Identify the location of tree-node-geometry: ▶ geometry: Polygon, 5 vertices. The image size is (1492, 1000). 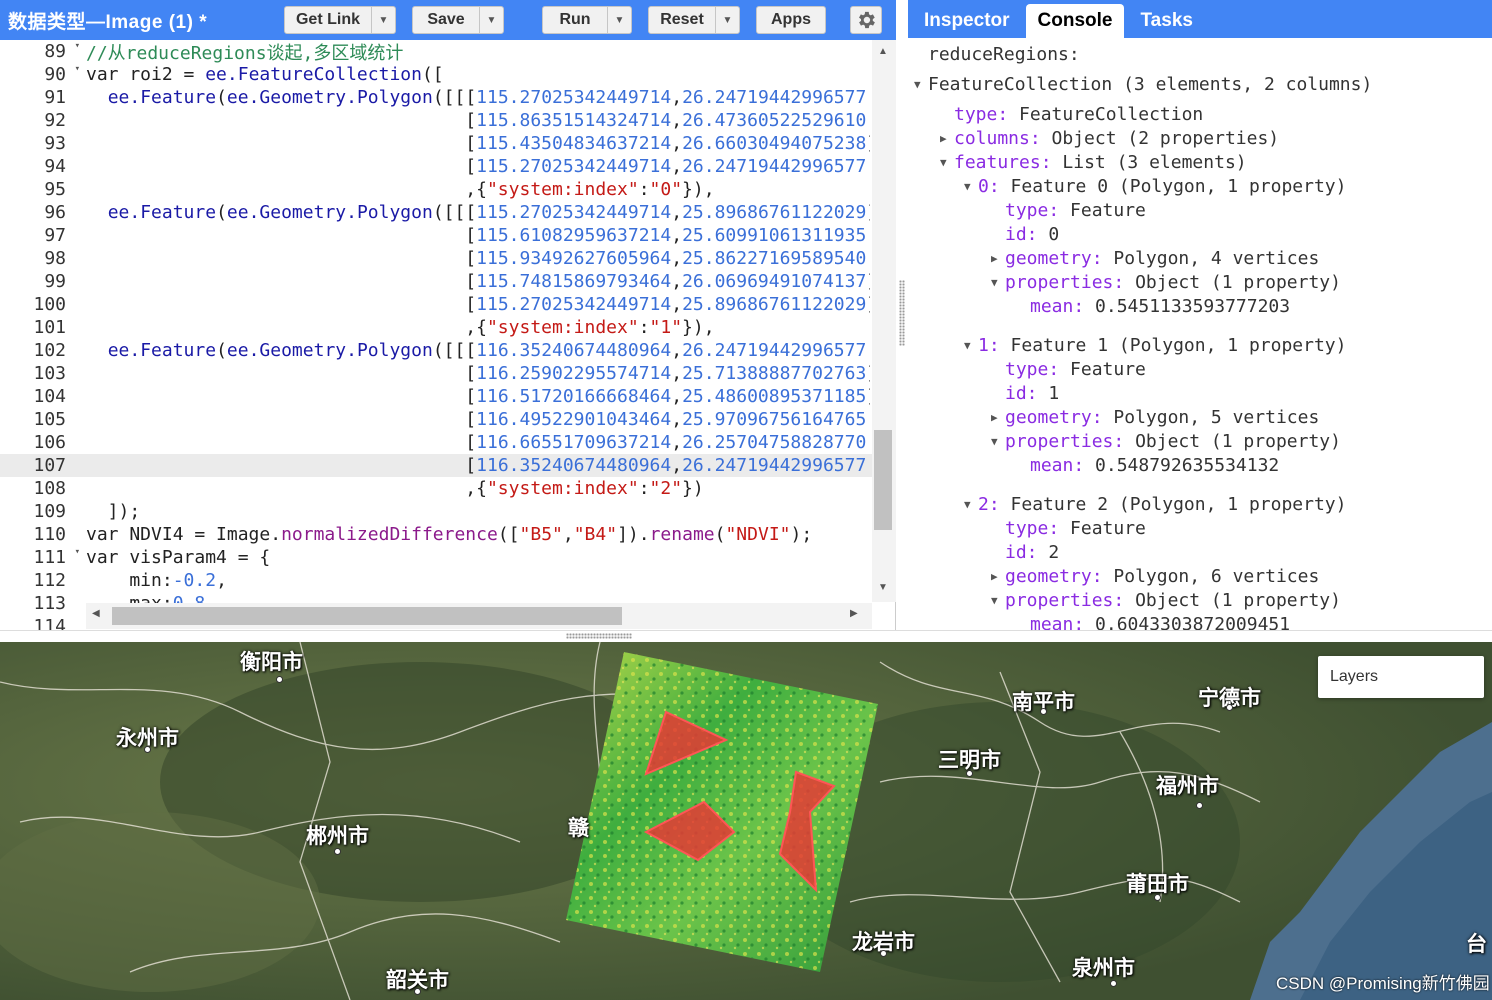
(1155, 417).